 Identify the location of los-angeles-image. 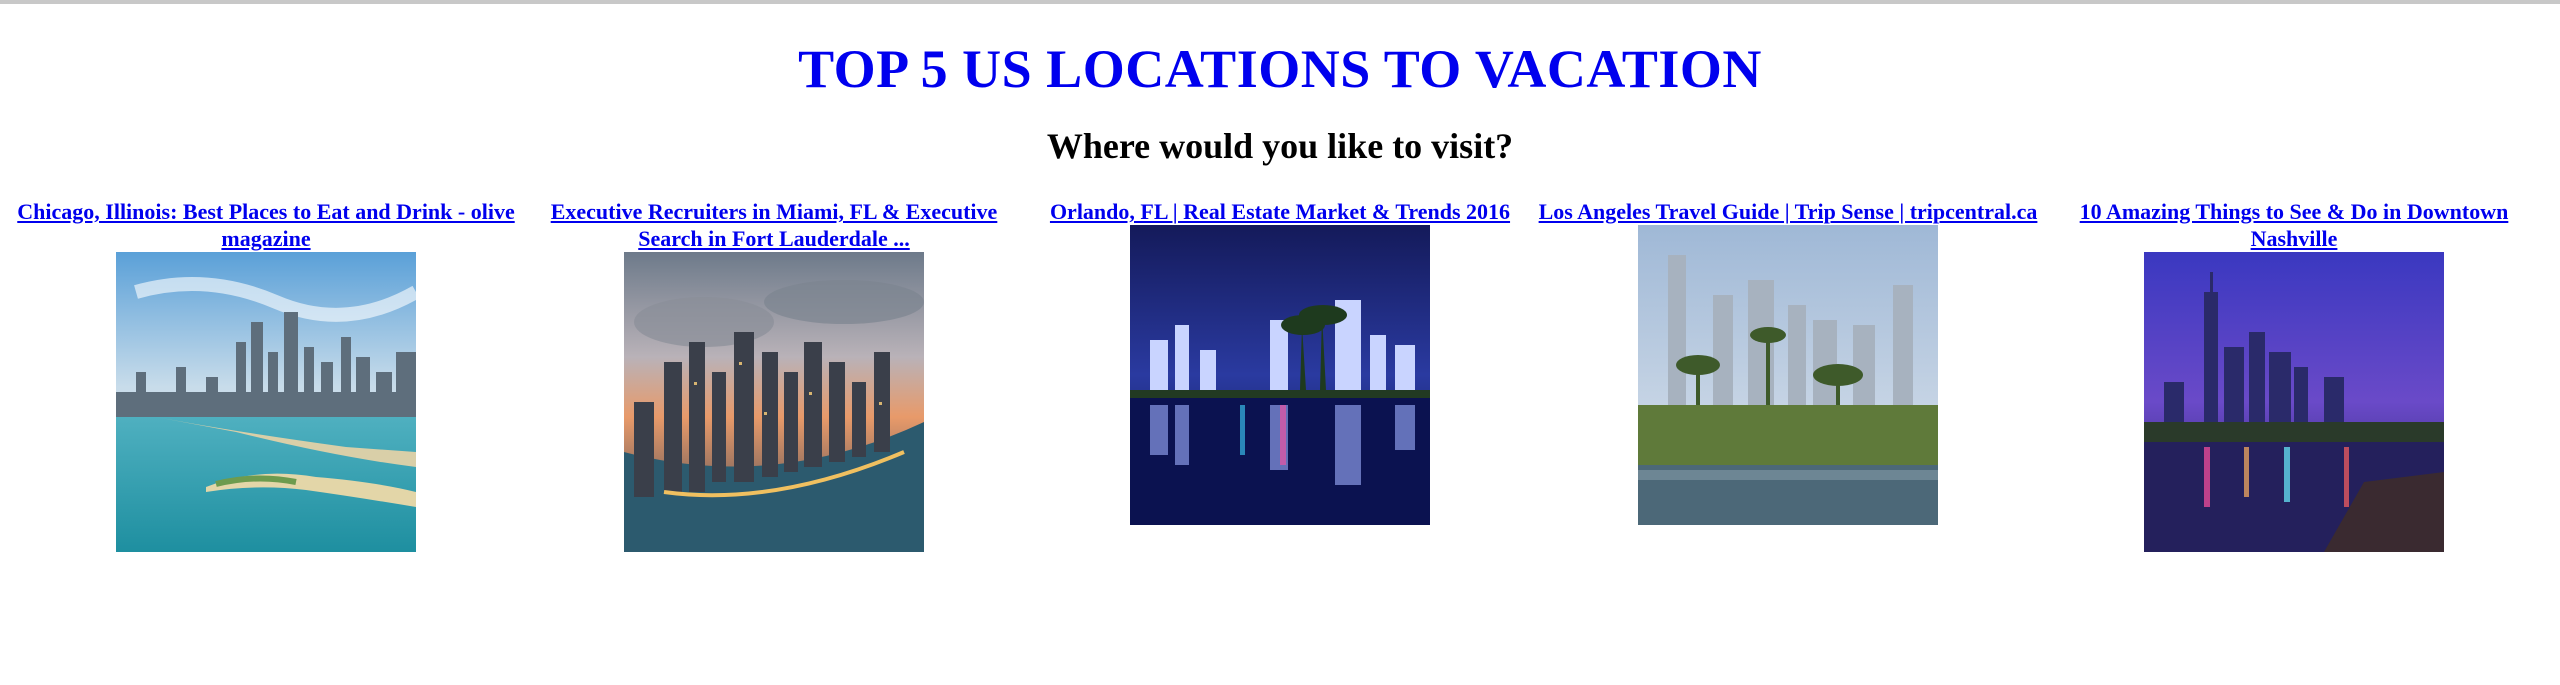
(1788, 375).